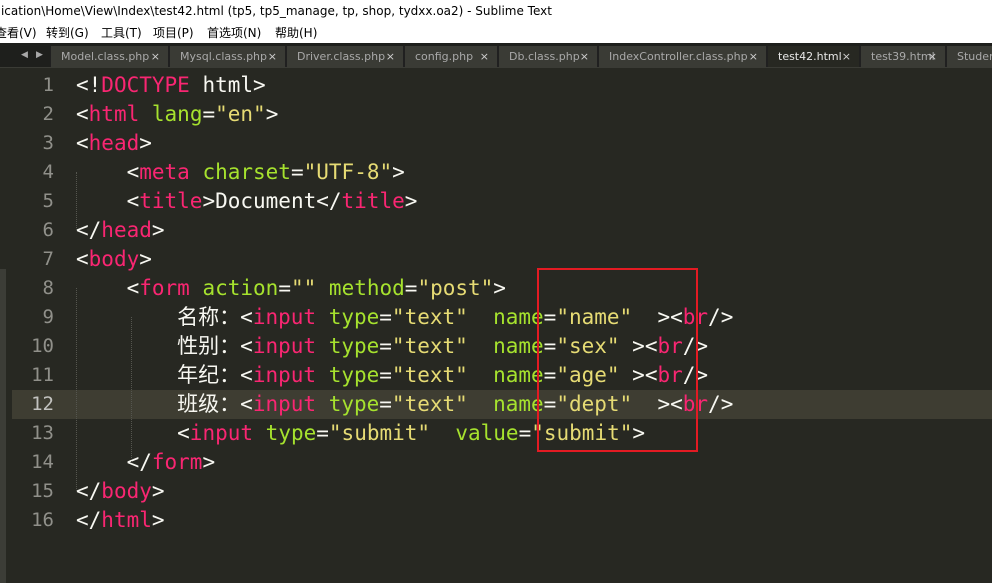 Image resolution: width=992 pixels, height=583 pixels. I want to click on code-line: 14 </form>, so click(496, 462).